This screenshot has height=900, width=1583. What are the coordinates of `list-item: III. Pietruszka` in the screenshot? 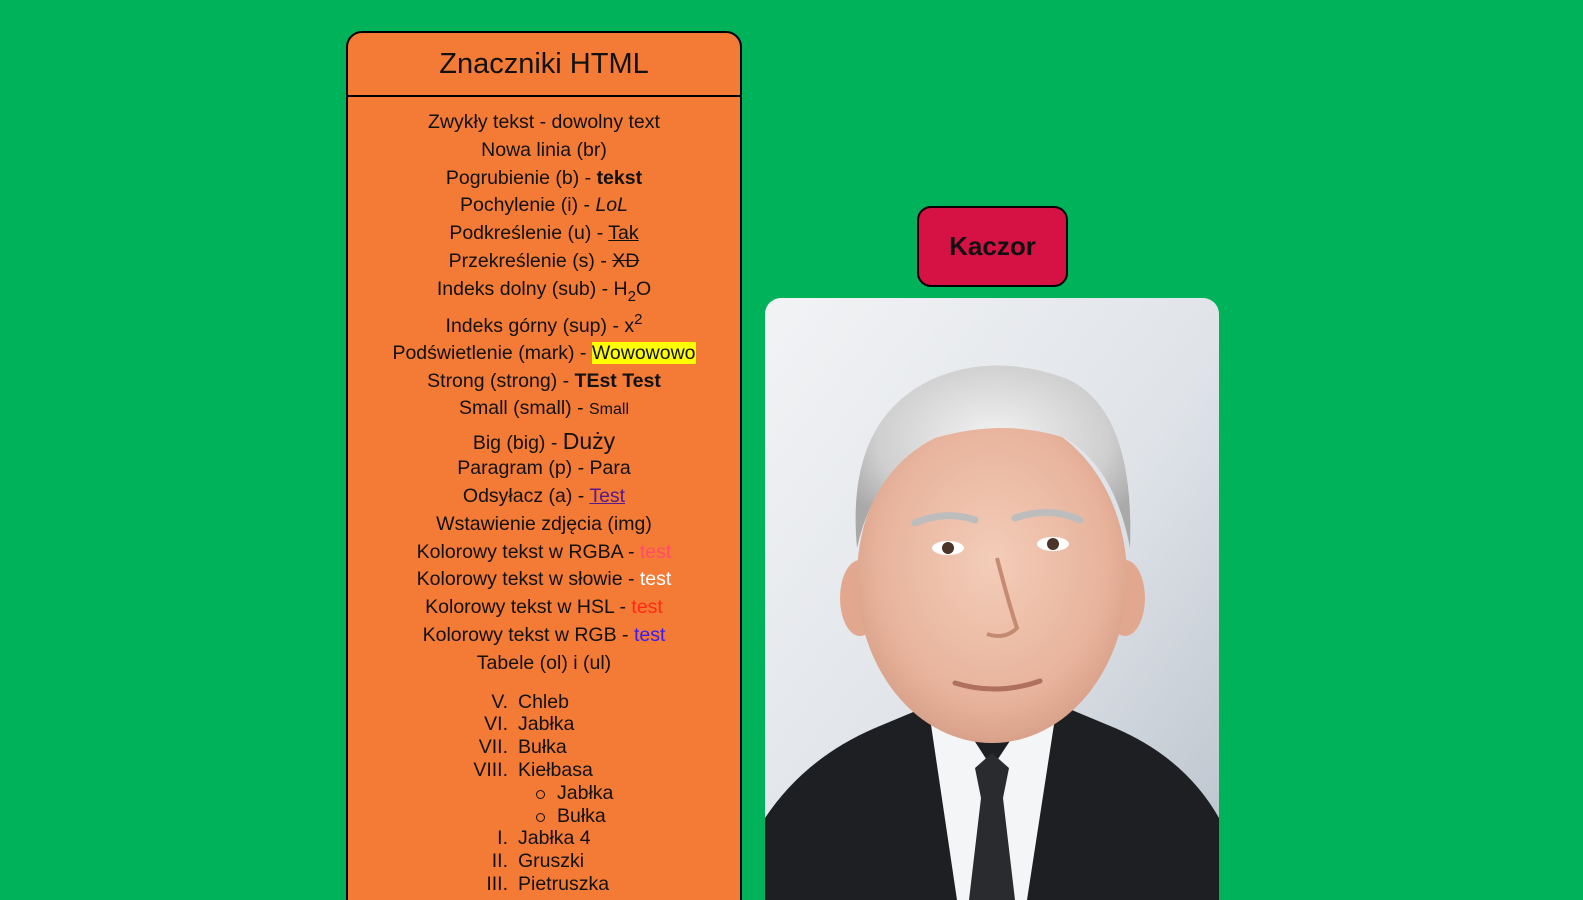 It's located at (544, 884).